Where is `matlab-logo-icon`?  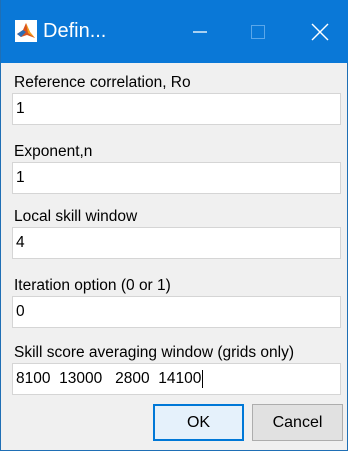 matlab-logo-icon is located at coordinates (26, 31).